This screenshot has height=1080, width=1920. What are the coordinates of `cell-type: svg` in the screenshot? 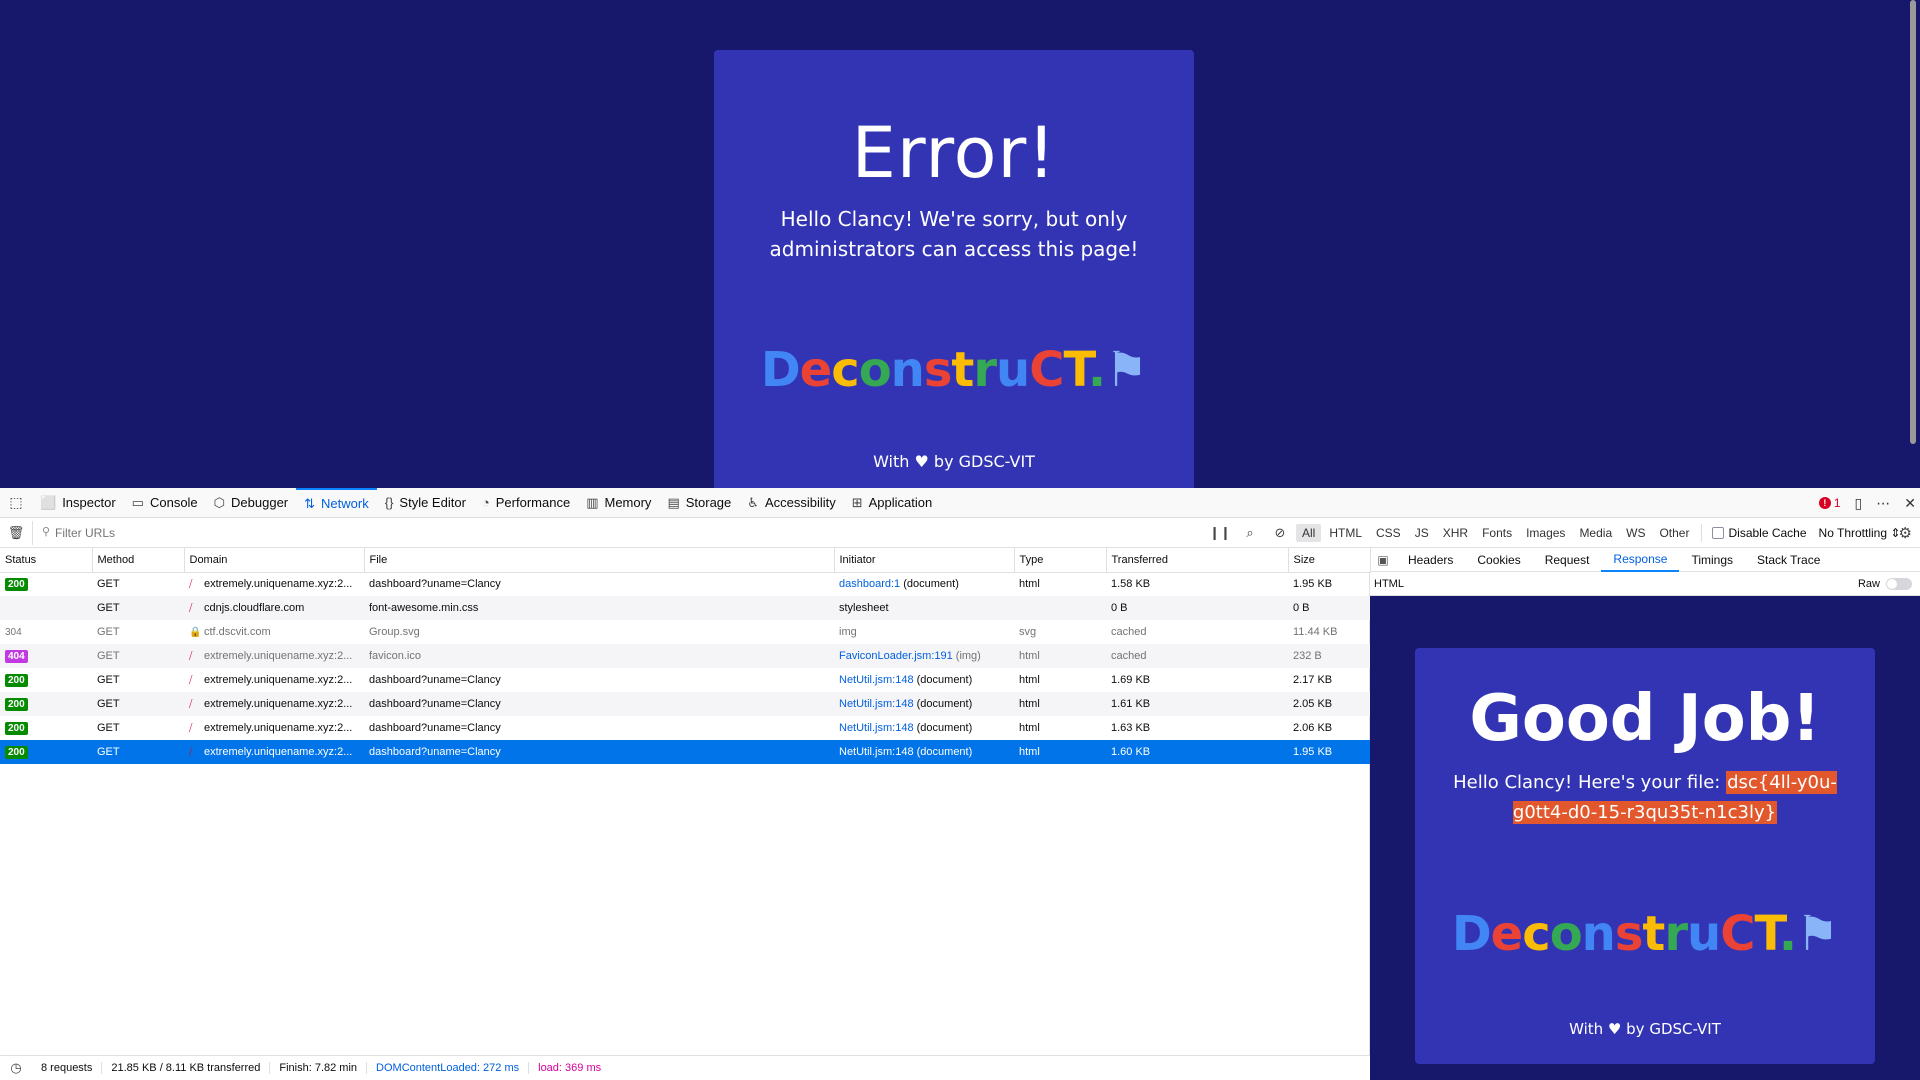 It's located at (1028, 632).